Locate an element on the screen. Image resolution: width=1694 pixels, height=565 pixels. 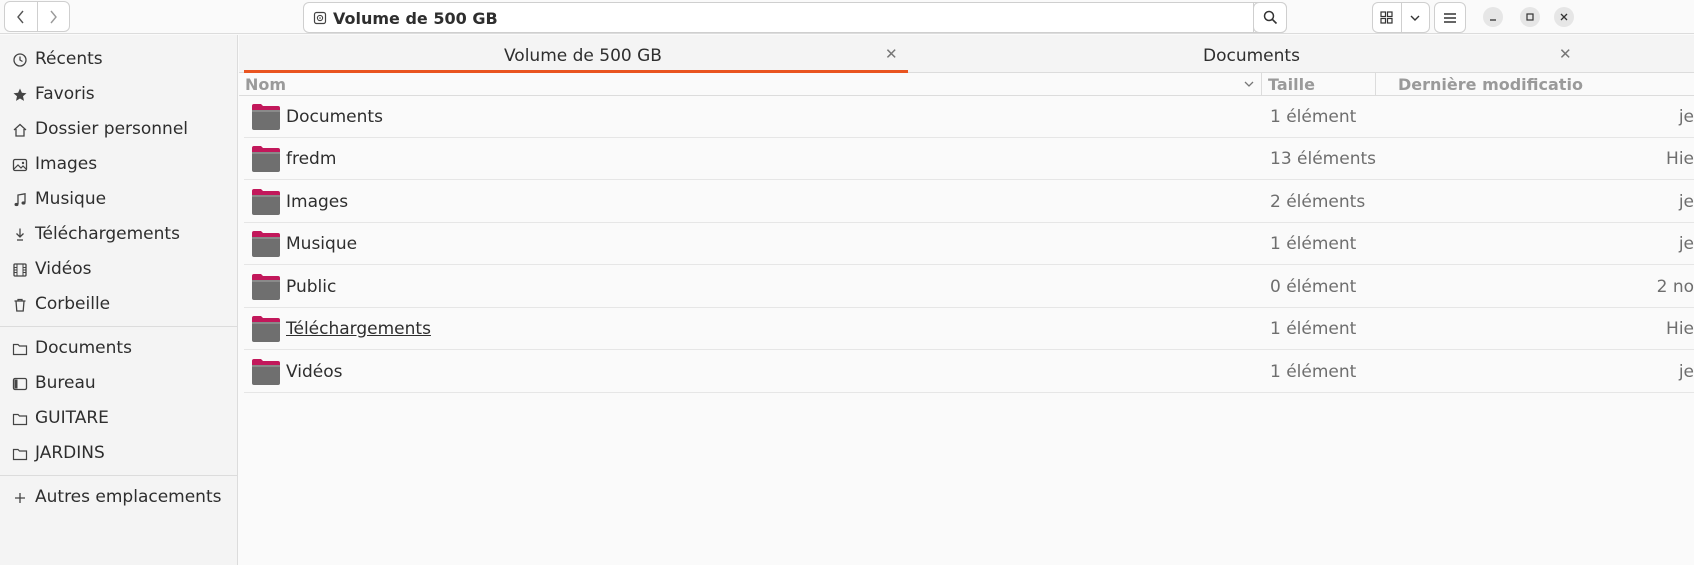
sidebar-item-telechargements: Téléchargements is located at coordinates (119, 234).